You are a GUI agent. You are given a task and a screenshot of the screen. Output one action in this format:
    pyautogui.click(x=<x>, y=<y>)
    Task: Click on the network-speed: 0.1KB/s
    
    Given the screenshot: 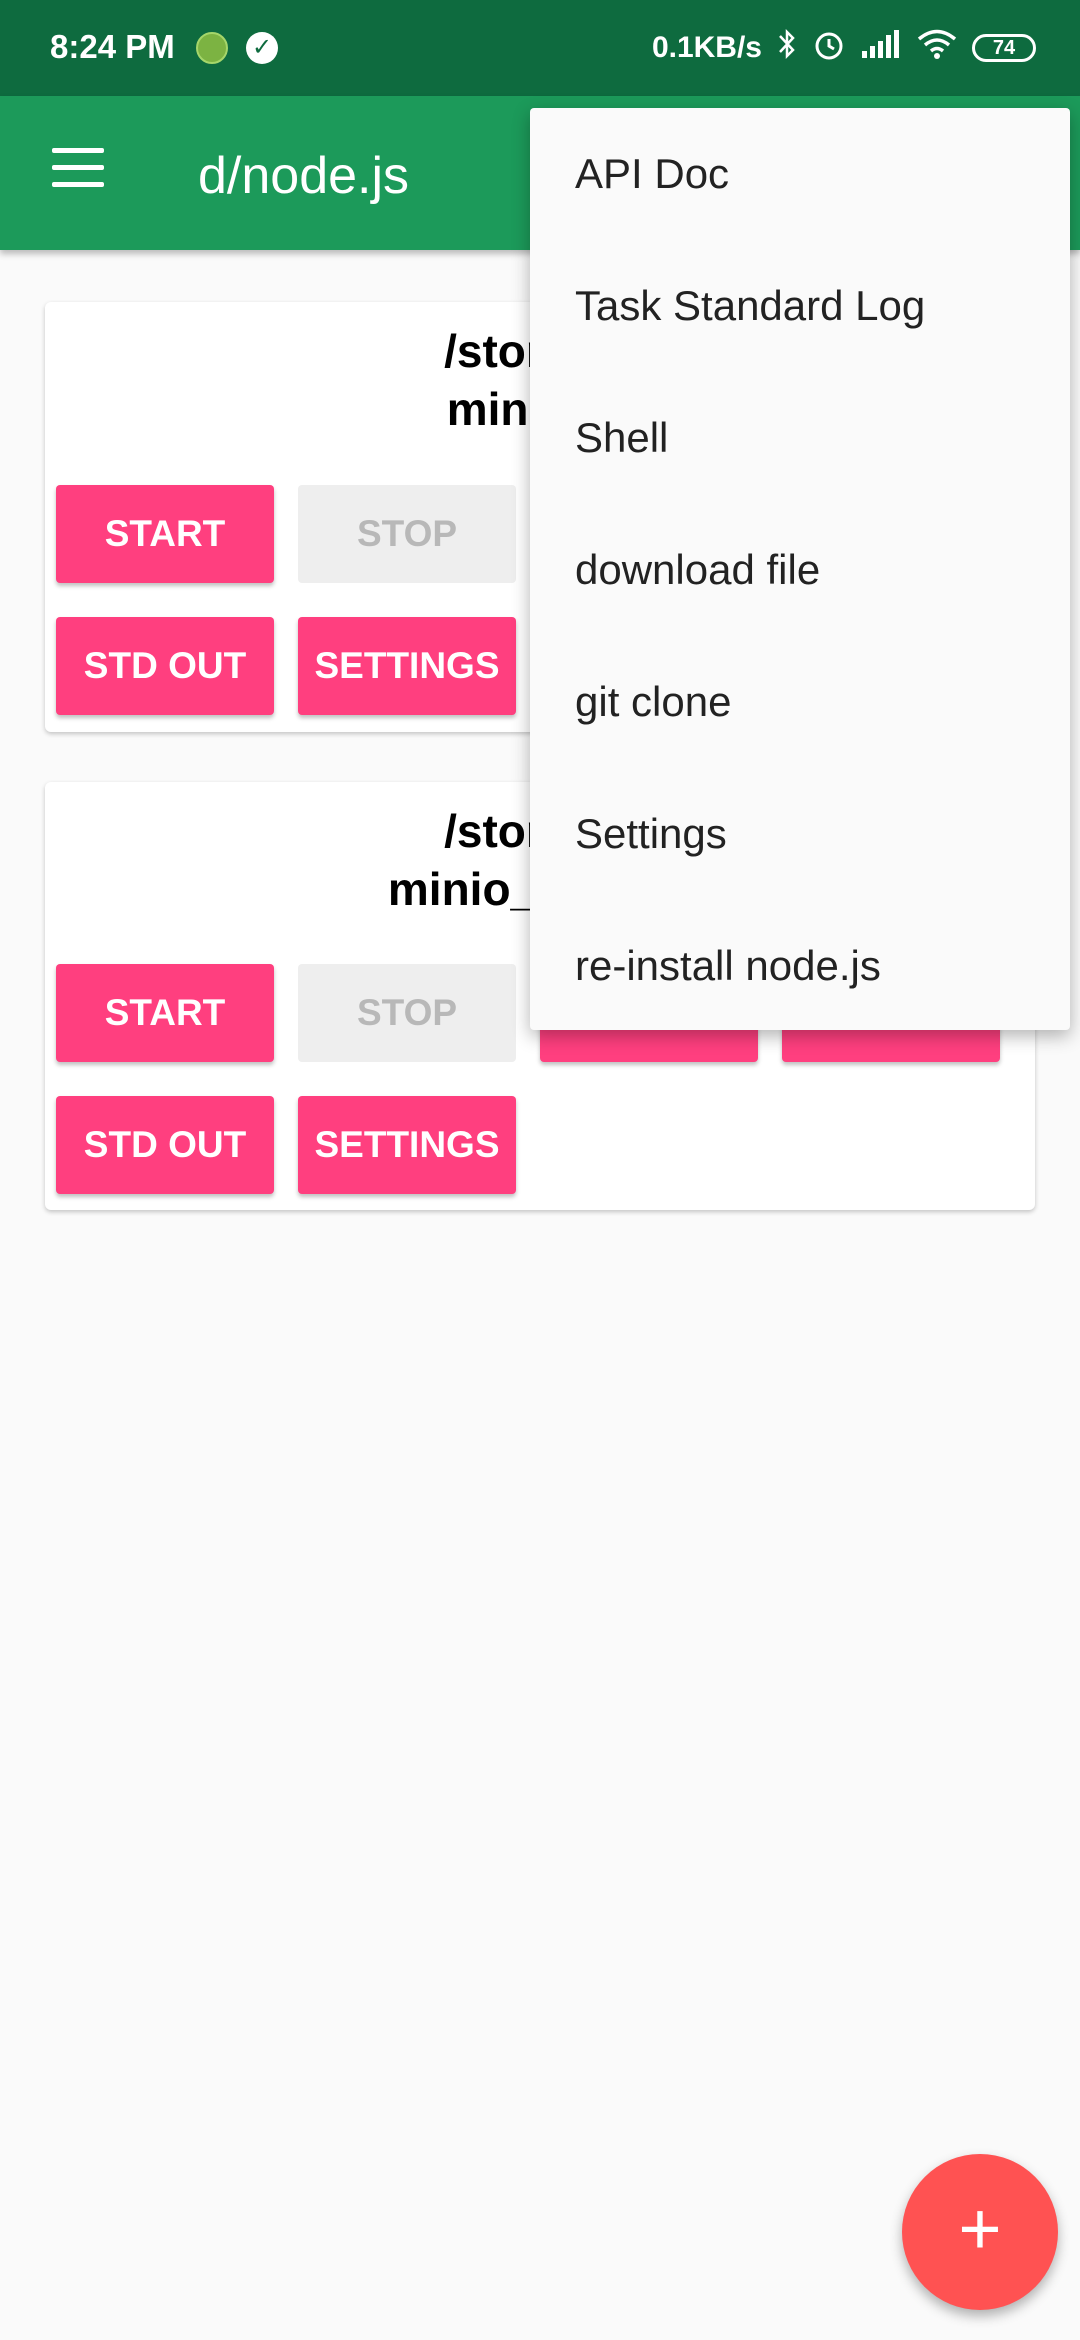 What is the action you would take?
    pyautogui.click(x=706, y=47)
    